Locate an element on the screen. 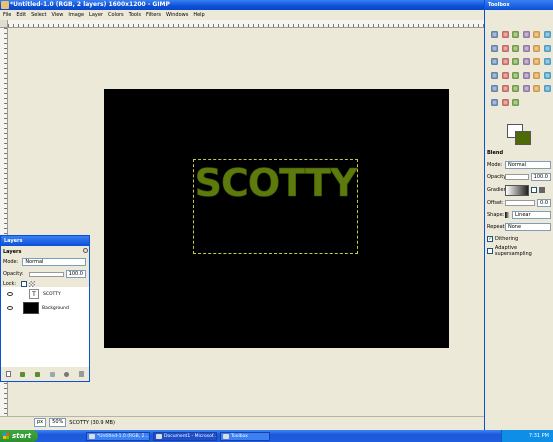  smudge-icon is located at coordinates (505, 102).